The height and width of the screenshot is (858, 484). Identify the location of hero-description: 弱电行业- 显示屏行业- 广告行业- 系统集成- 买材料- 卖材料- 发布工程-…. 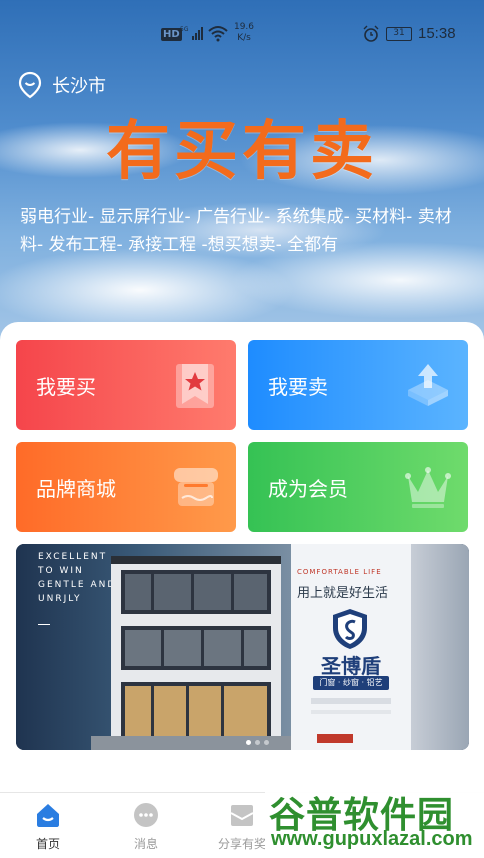
(236, 231).